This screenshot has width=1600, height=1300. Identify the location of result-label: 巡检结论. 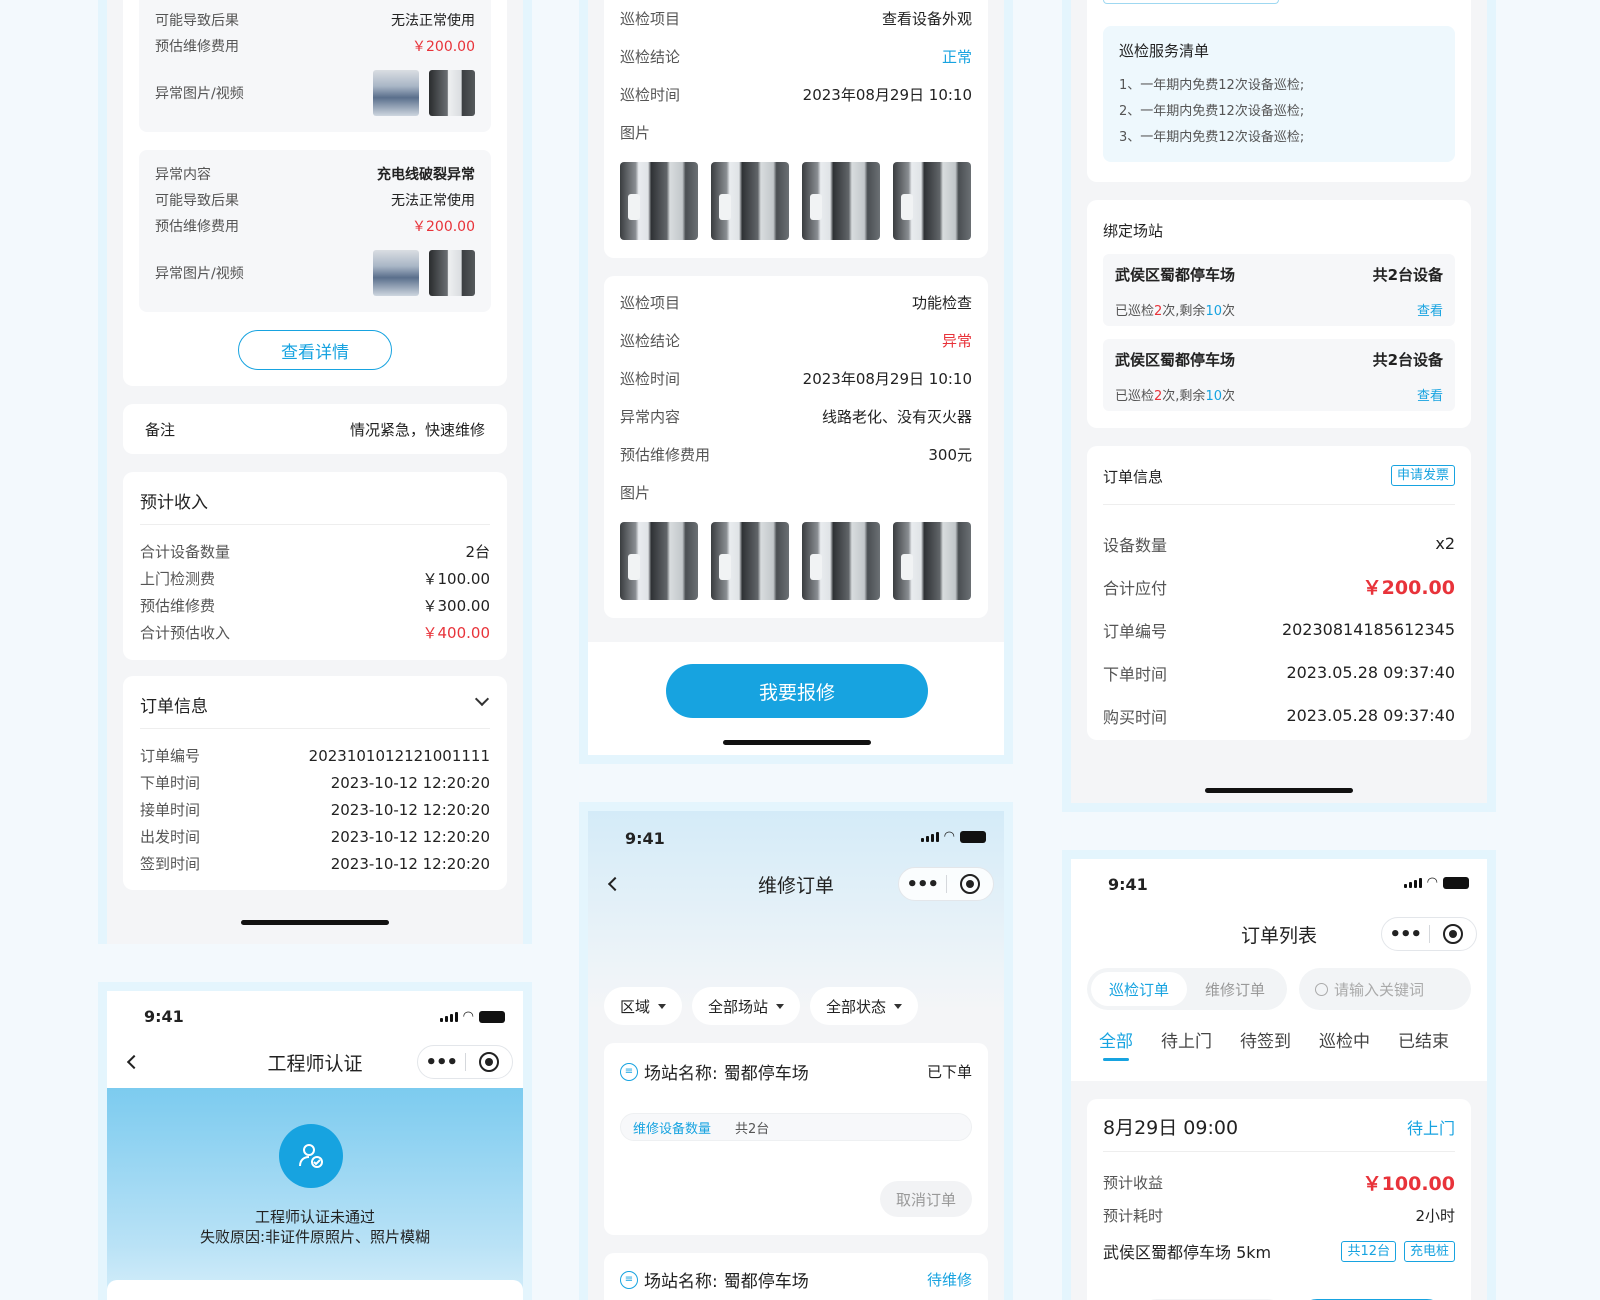
(650, 57).